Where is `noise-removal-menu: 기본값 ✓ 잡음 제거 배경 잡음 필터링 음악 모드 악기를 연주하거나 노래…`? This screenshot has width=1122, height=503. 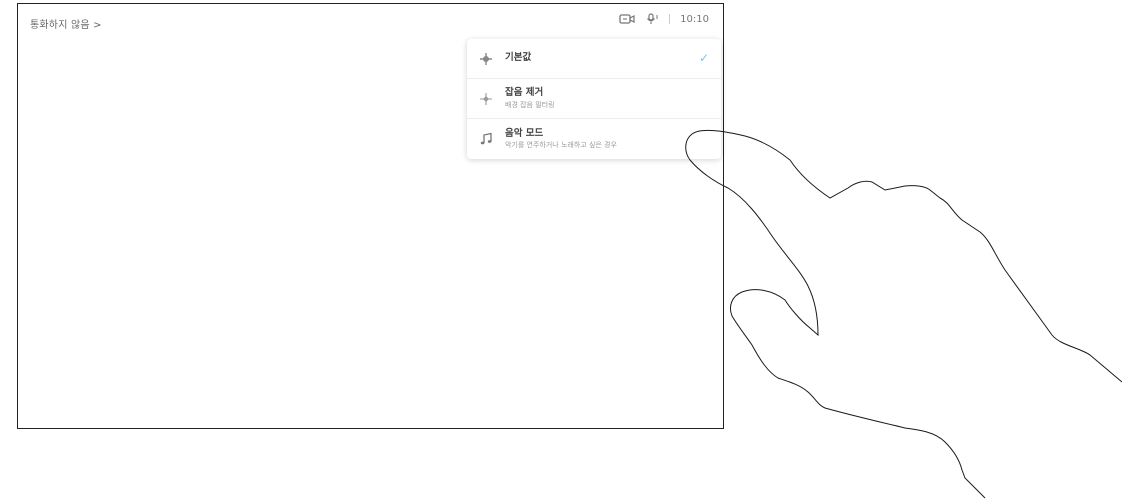 noise-removal-menu: 기본값 ✓ 잡음 제거 배경 잡음 필터링 음악 모드 악기를 연주하거나 노래… is located at coordinates (594, 99).